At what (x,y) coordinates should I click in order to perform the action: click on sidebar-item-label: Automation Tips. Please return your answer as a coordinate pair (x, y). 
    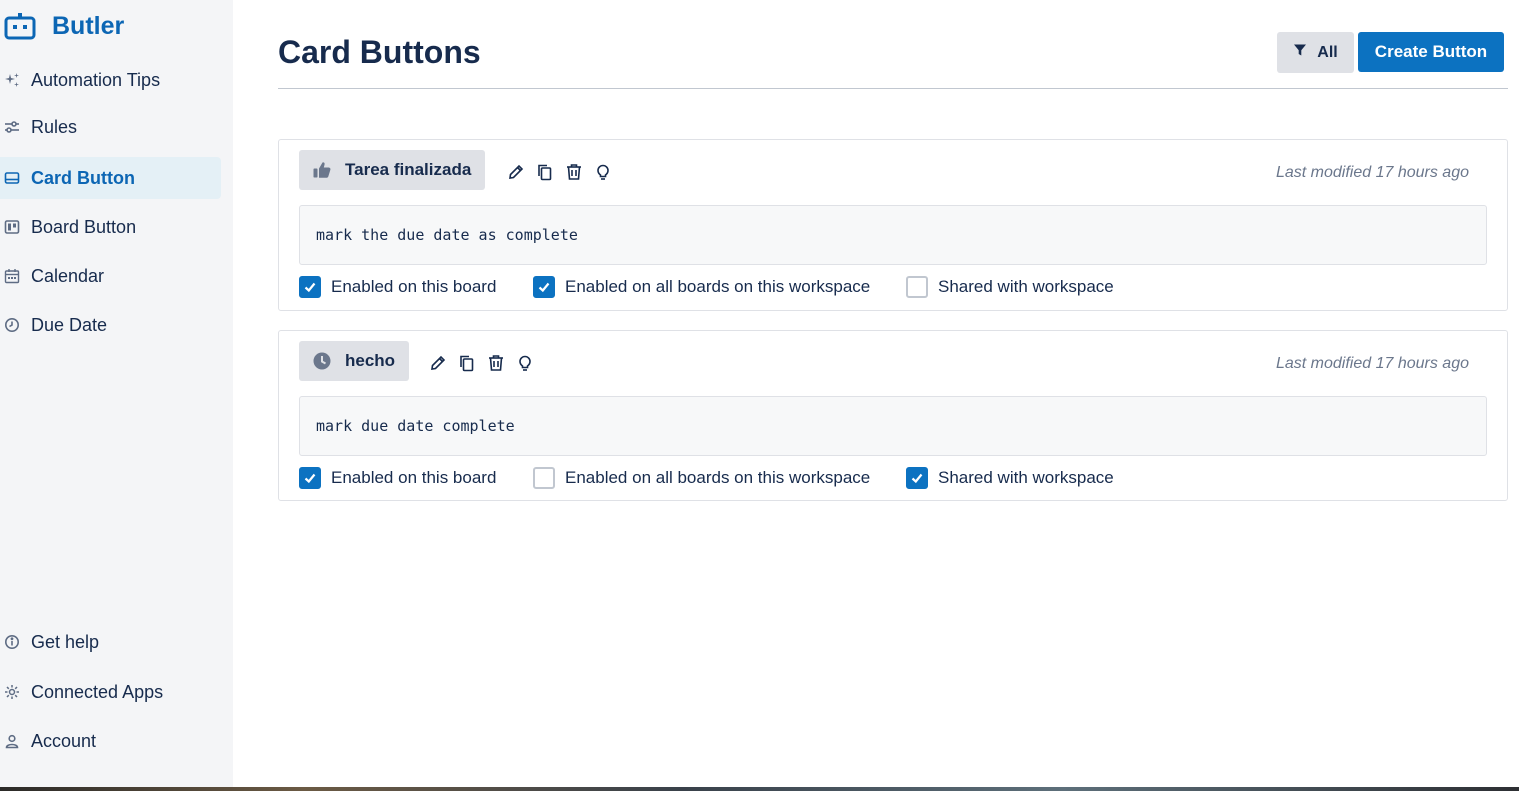
    Looking at the image, I should click on (96, 79).